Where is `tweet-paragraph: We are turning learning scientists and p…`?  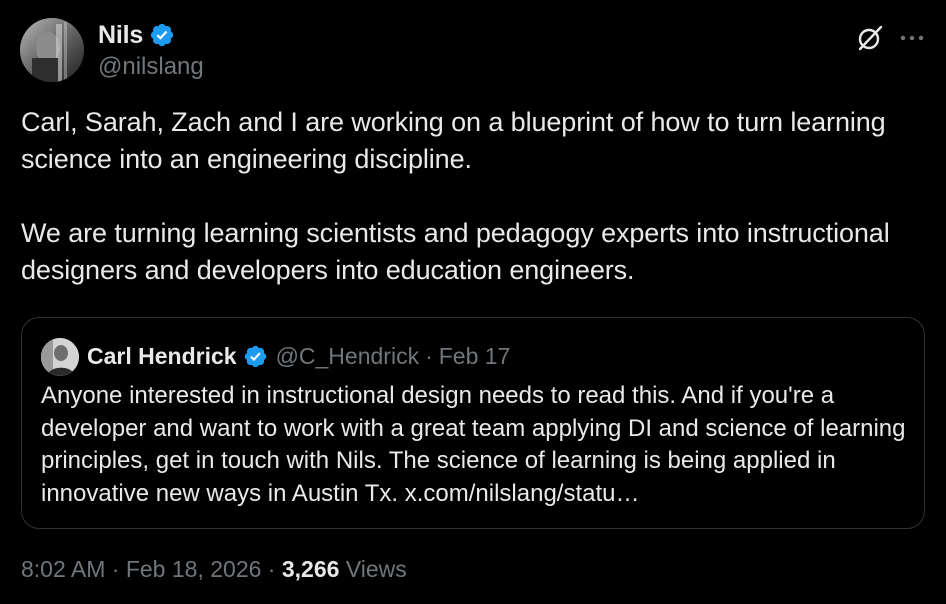
tweet-paragraph: We are turning learning scientists and p… is located at coordinates (455, 251).